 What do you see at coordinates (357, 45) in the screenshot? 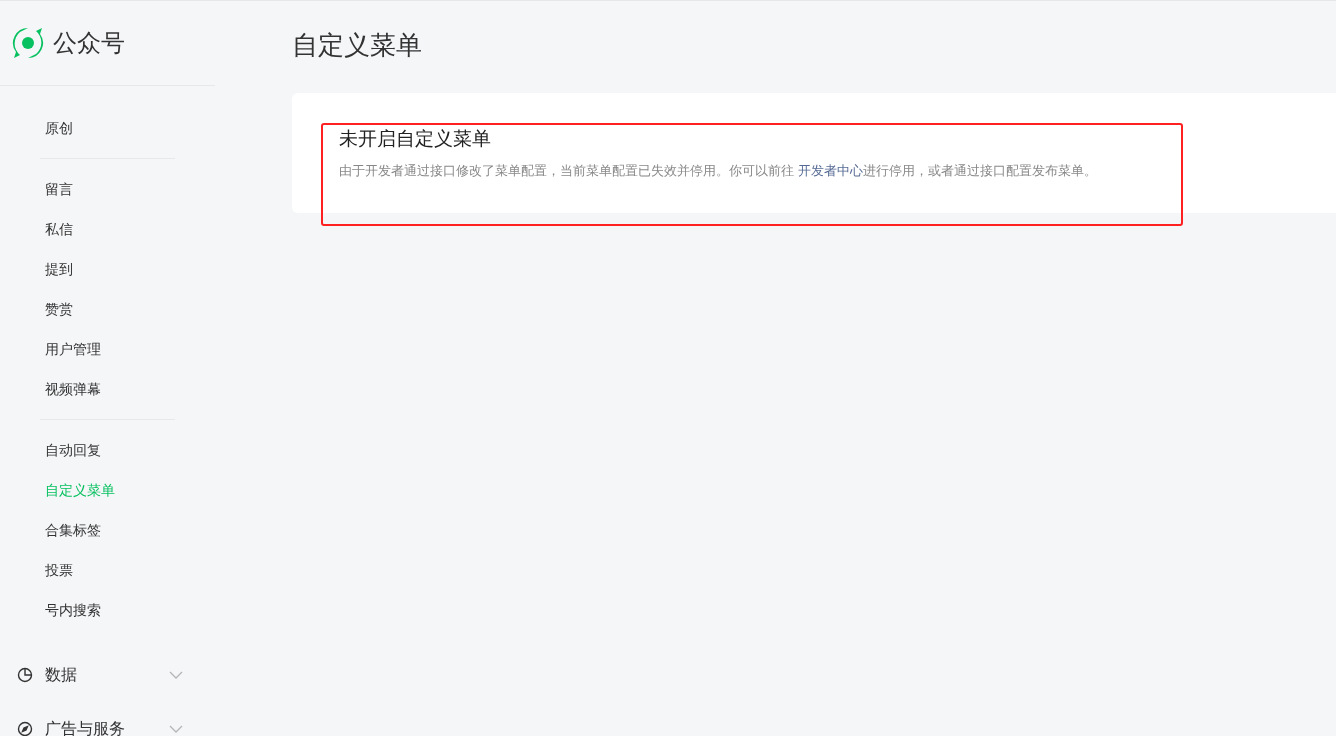
I see `page-title: 自定义菜单` at bounding box center [357, 45].